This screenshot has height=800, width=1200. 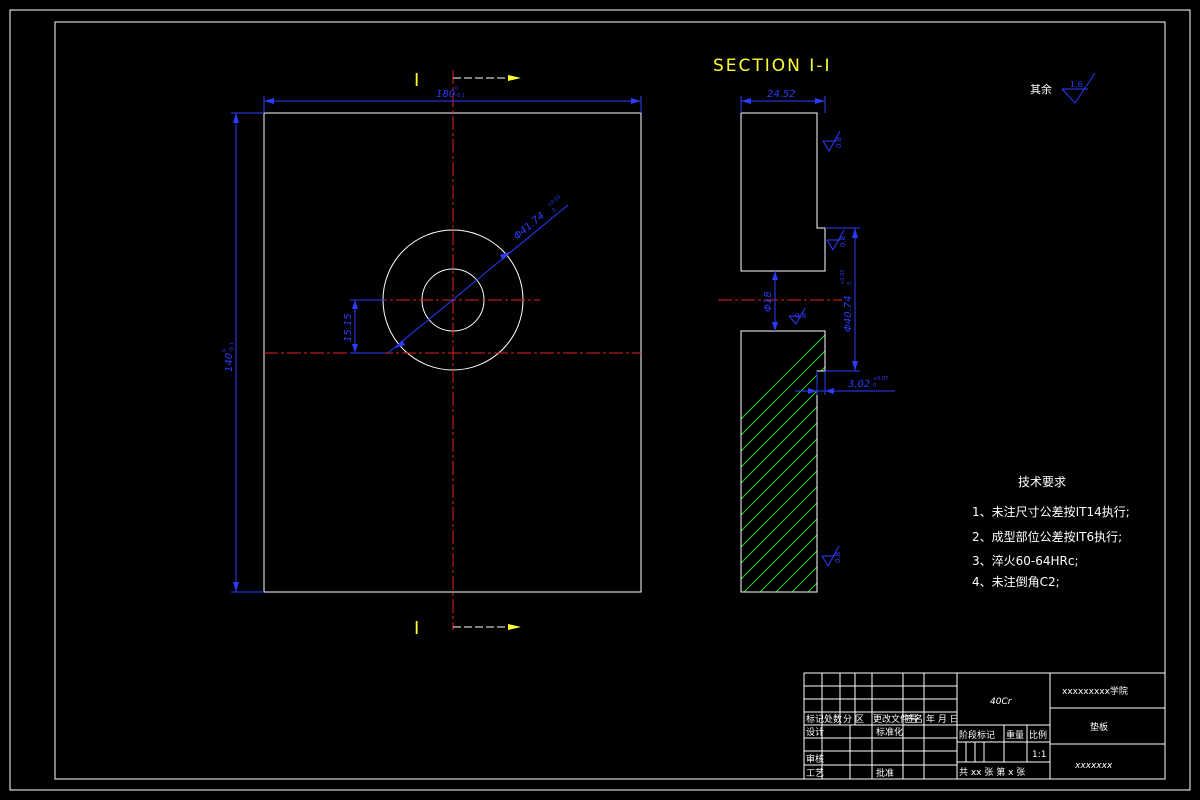 What do you see at coordinates (815, 732) in the screenshot?
I see `tb-row-design: 设计` at bounding box center [815, 732].